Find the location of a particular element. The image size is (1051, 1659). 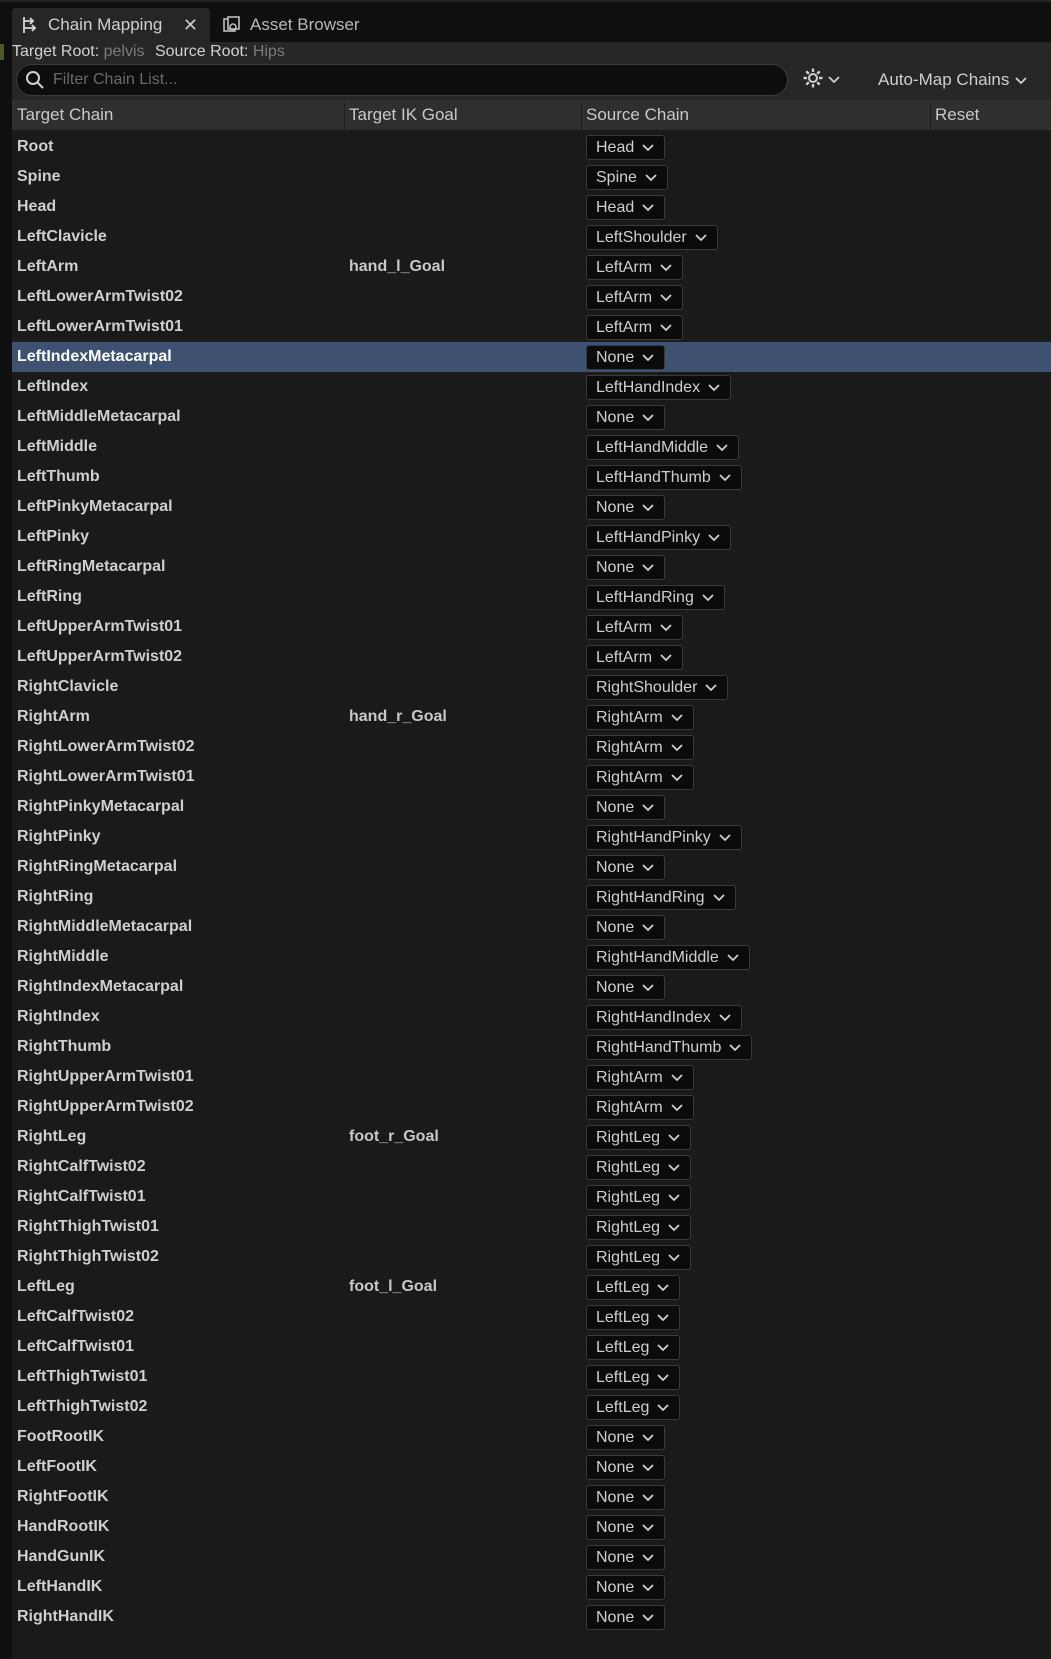

table-row: LeftRing LeftHandRing is located at coordinates (531, 597).